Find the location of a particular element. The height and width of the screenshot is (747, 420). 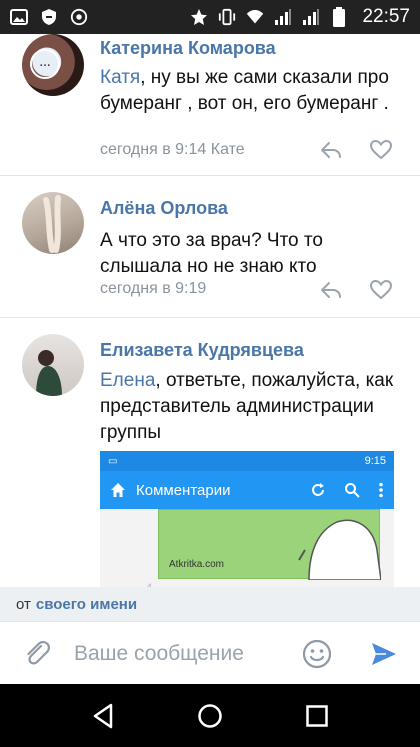

emoji-icon is located at coordinates (317, 654).